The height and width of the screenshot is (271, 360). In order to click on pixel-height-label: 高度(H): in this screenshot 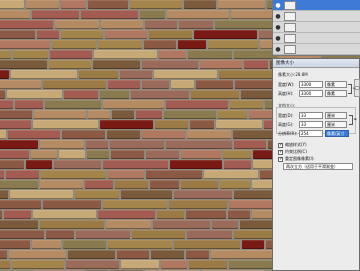, I will do `click(286, 93)`.